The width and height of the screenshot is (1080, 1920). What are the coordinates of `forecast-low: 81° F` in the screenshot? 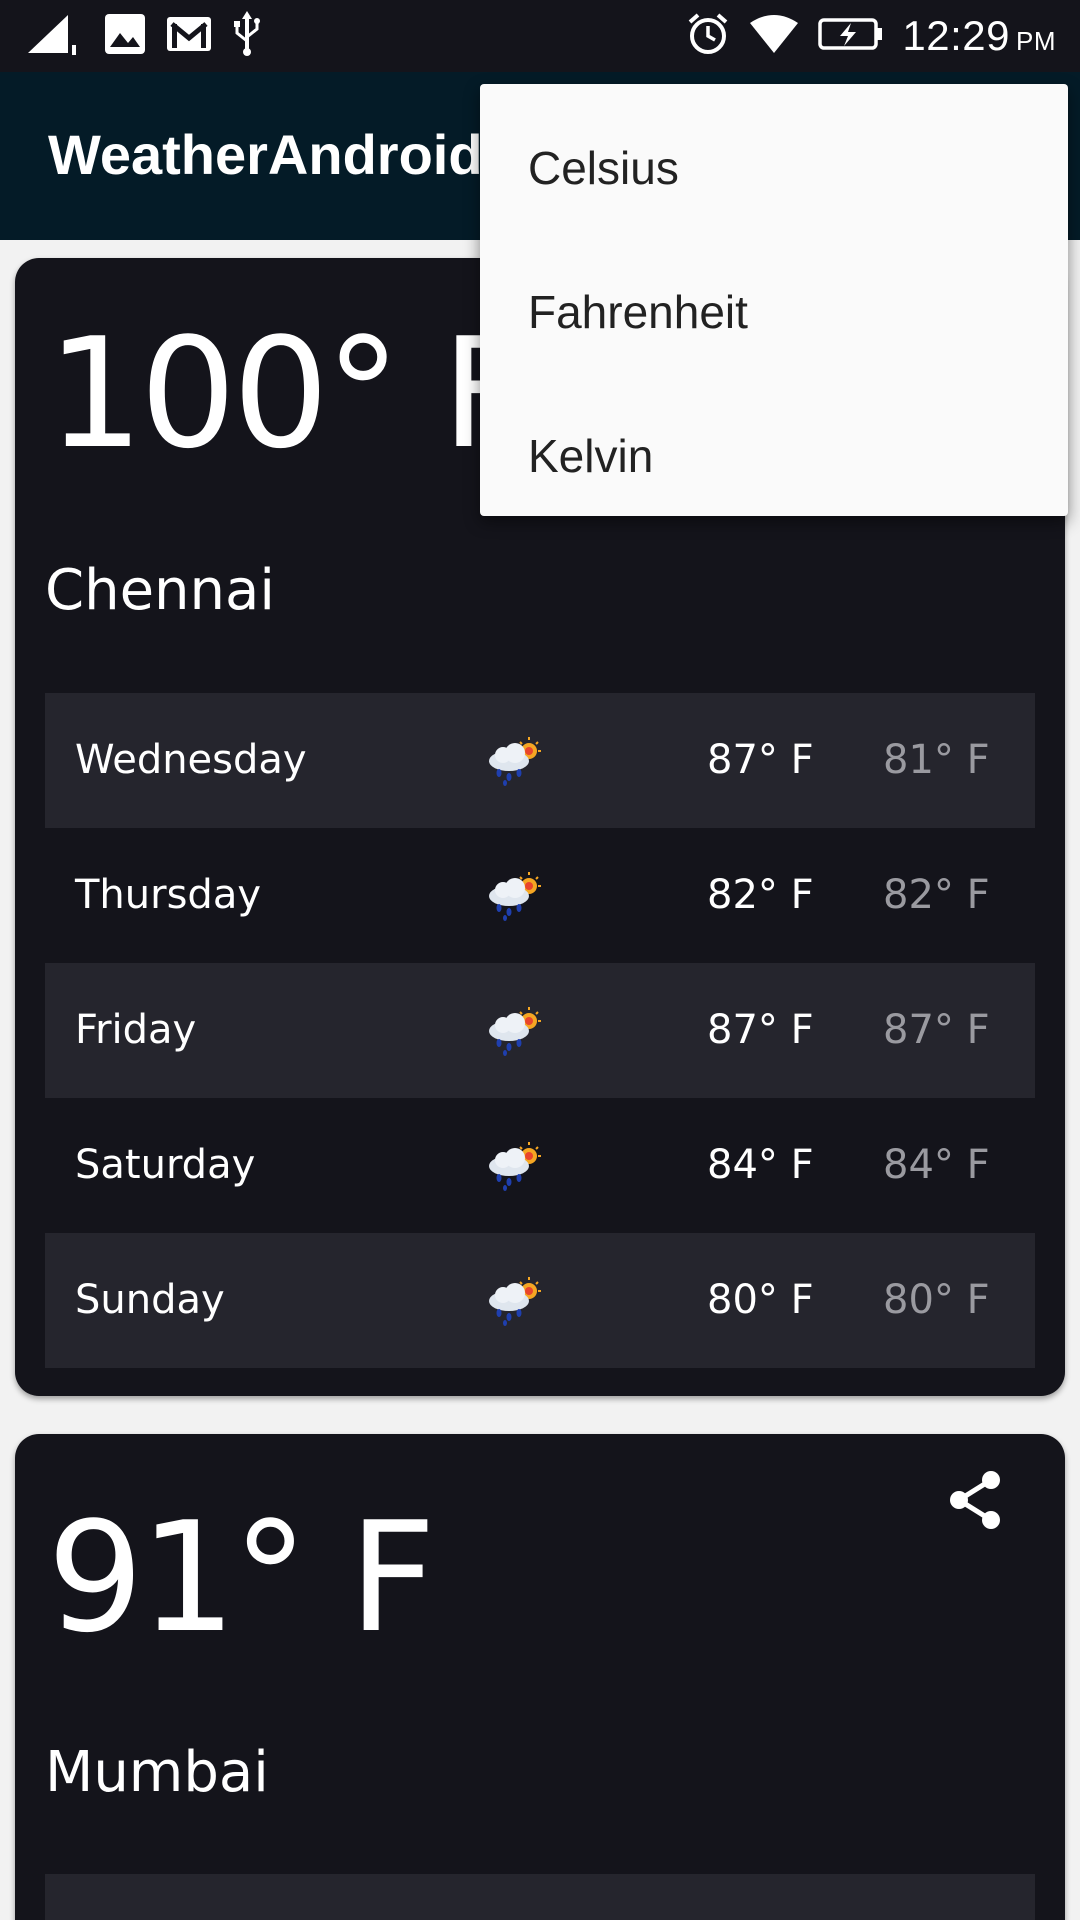 It's located at (936, 760).